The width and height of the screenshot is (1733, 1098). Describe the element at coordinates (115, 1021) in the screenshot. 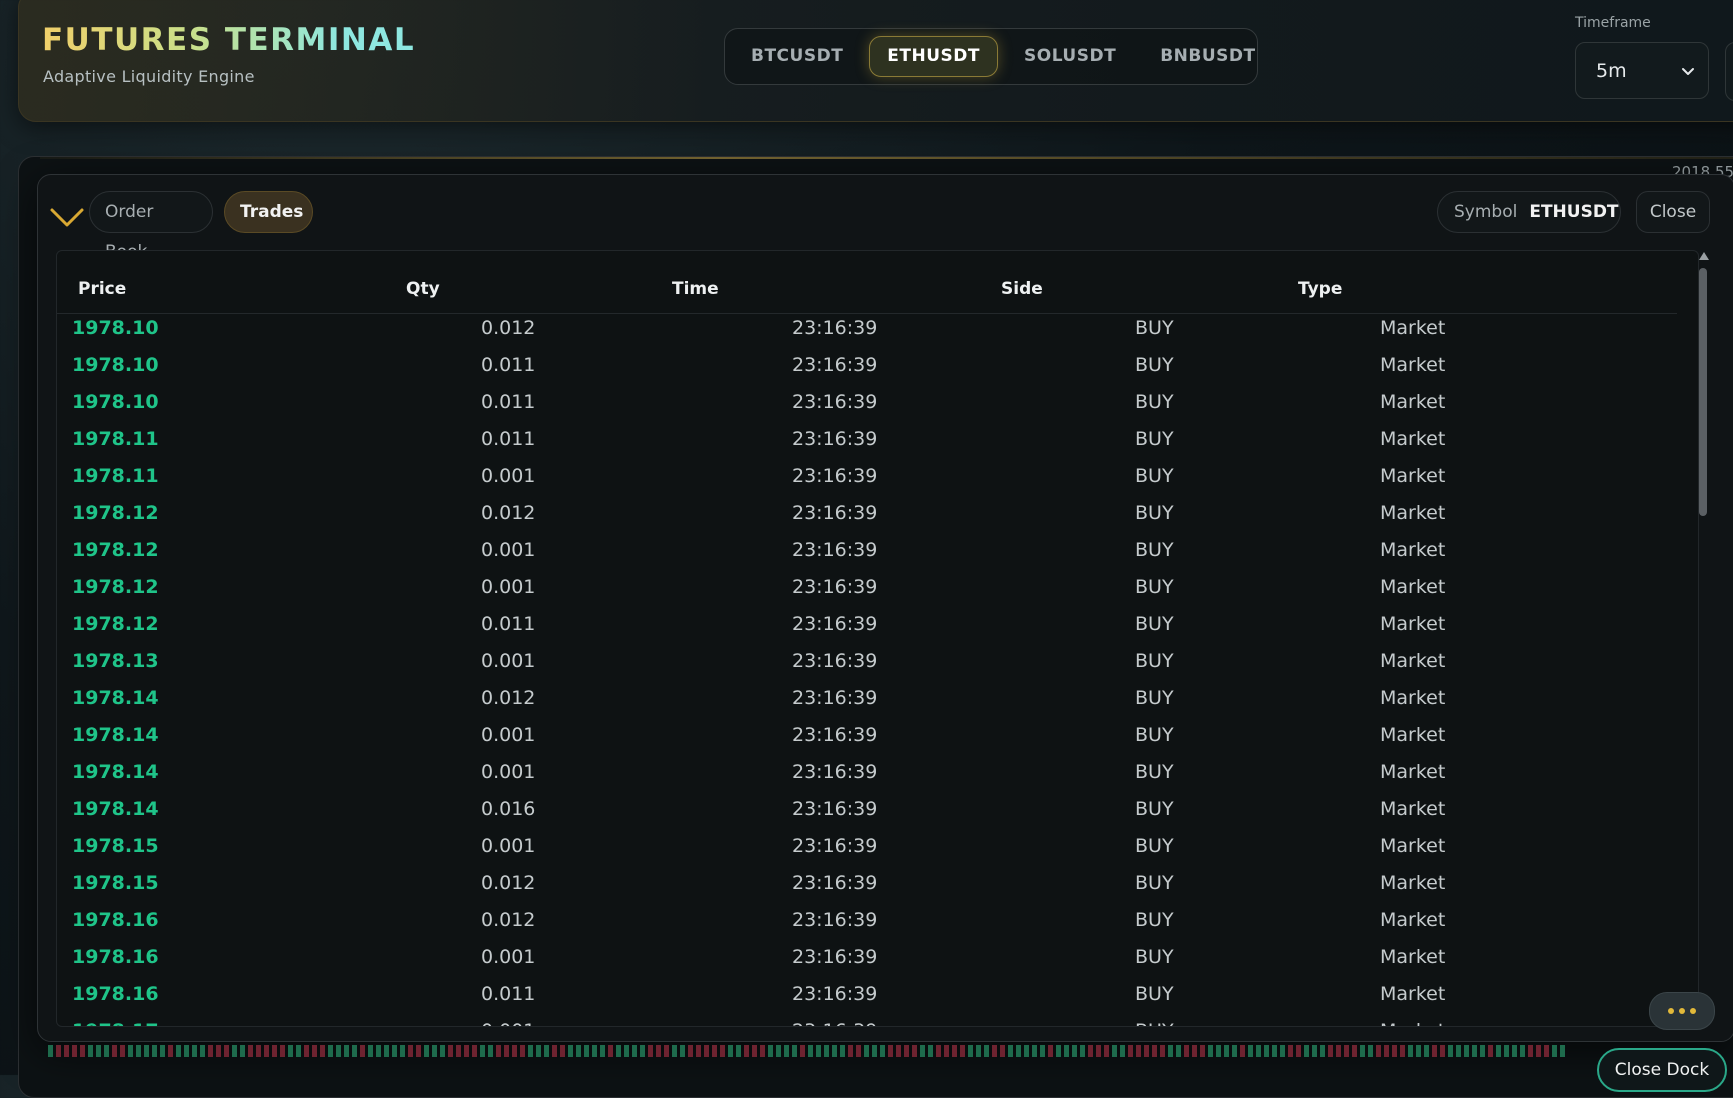

I see `trade-price: 1978.17` at that location.